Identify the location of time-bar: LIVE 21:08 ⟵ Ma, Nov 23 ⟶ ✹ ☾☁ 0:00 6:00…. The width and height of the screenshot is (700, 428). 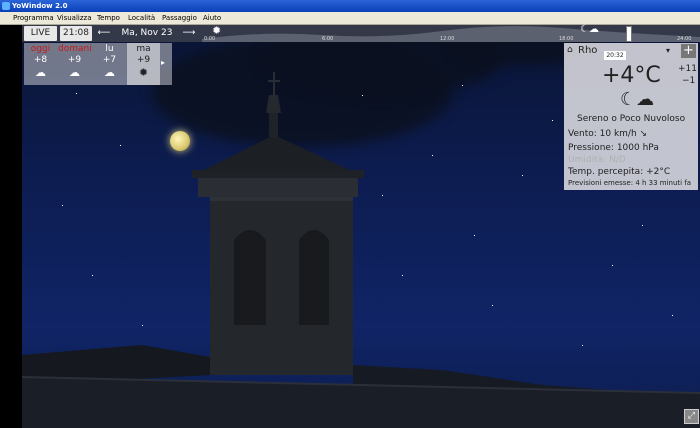
(361, 33).